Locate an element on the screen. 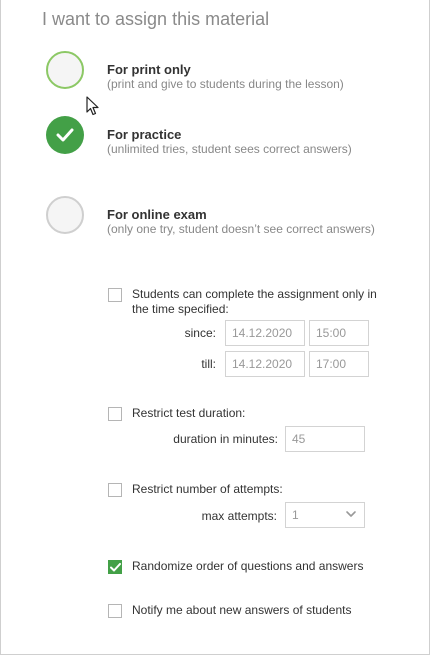  notify-label: Notify me about new answers of students is located at coordinates (242, 610).